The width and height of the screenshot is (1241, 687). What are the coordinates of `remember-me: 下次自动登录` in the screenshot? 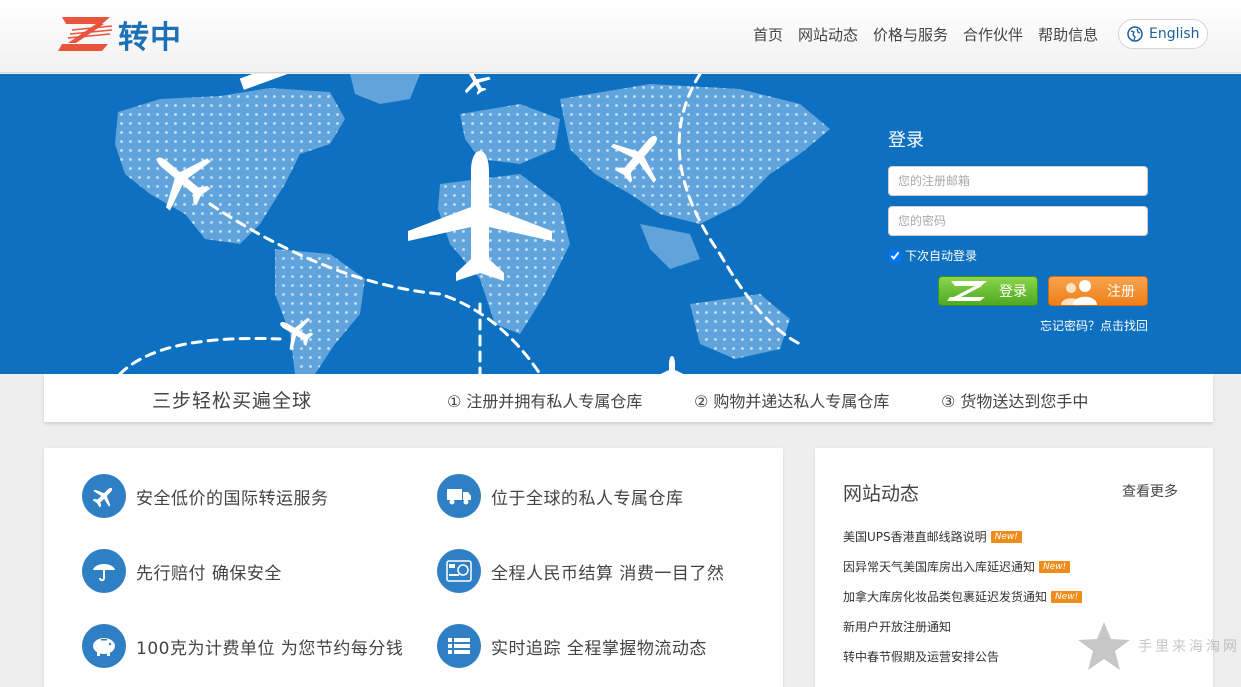 It's located at (933, 255).